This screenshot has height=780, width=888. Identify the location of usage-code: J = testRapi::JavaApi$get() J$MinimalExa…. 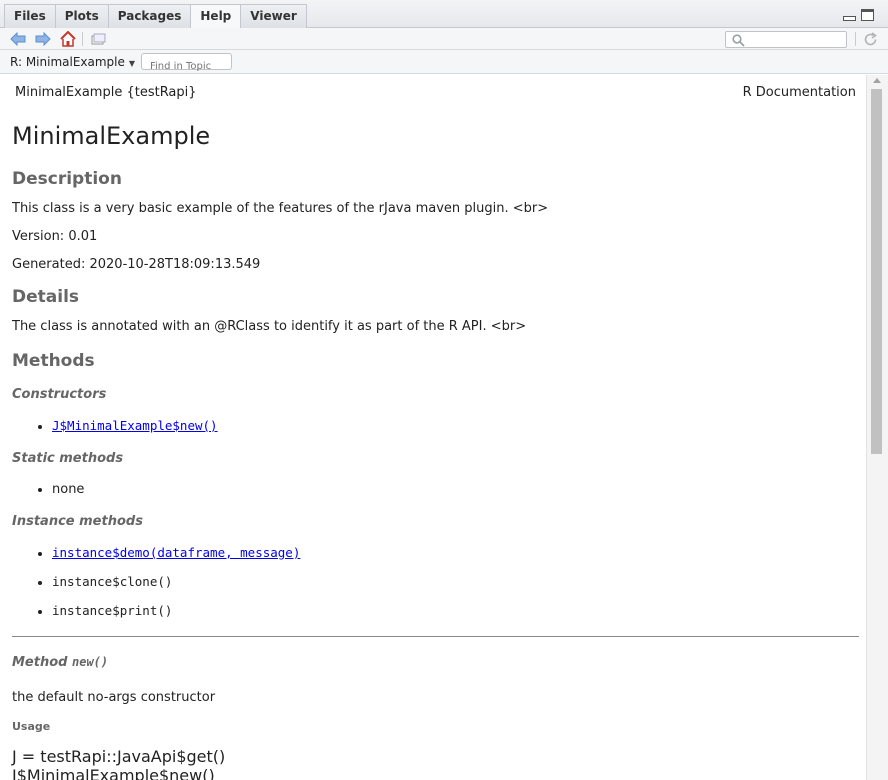
(435, 763).